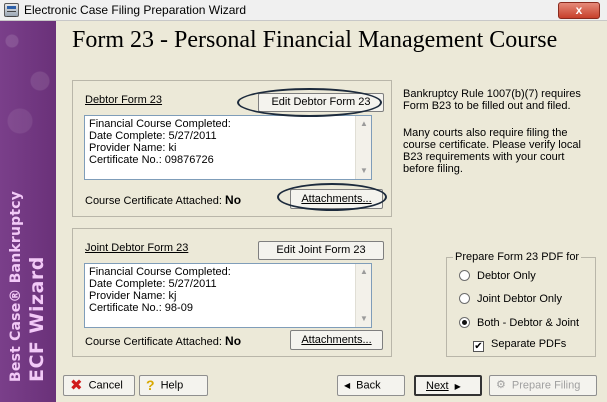 The image size is (607, 402). Describe the element at coordinates (321, 250) in the screenshot. I see `edit-joint-form-button: Edit Joint Form 23` at that location.